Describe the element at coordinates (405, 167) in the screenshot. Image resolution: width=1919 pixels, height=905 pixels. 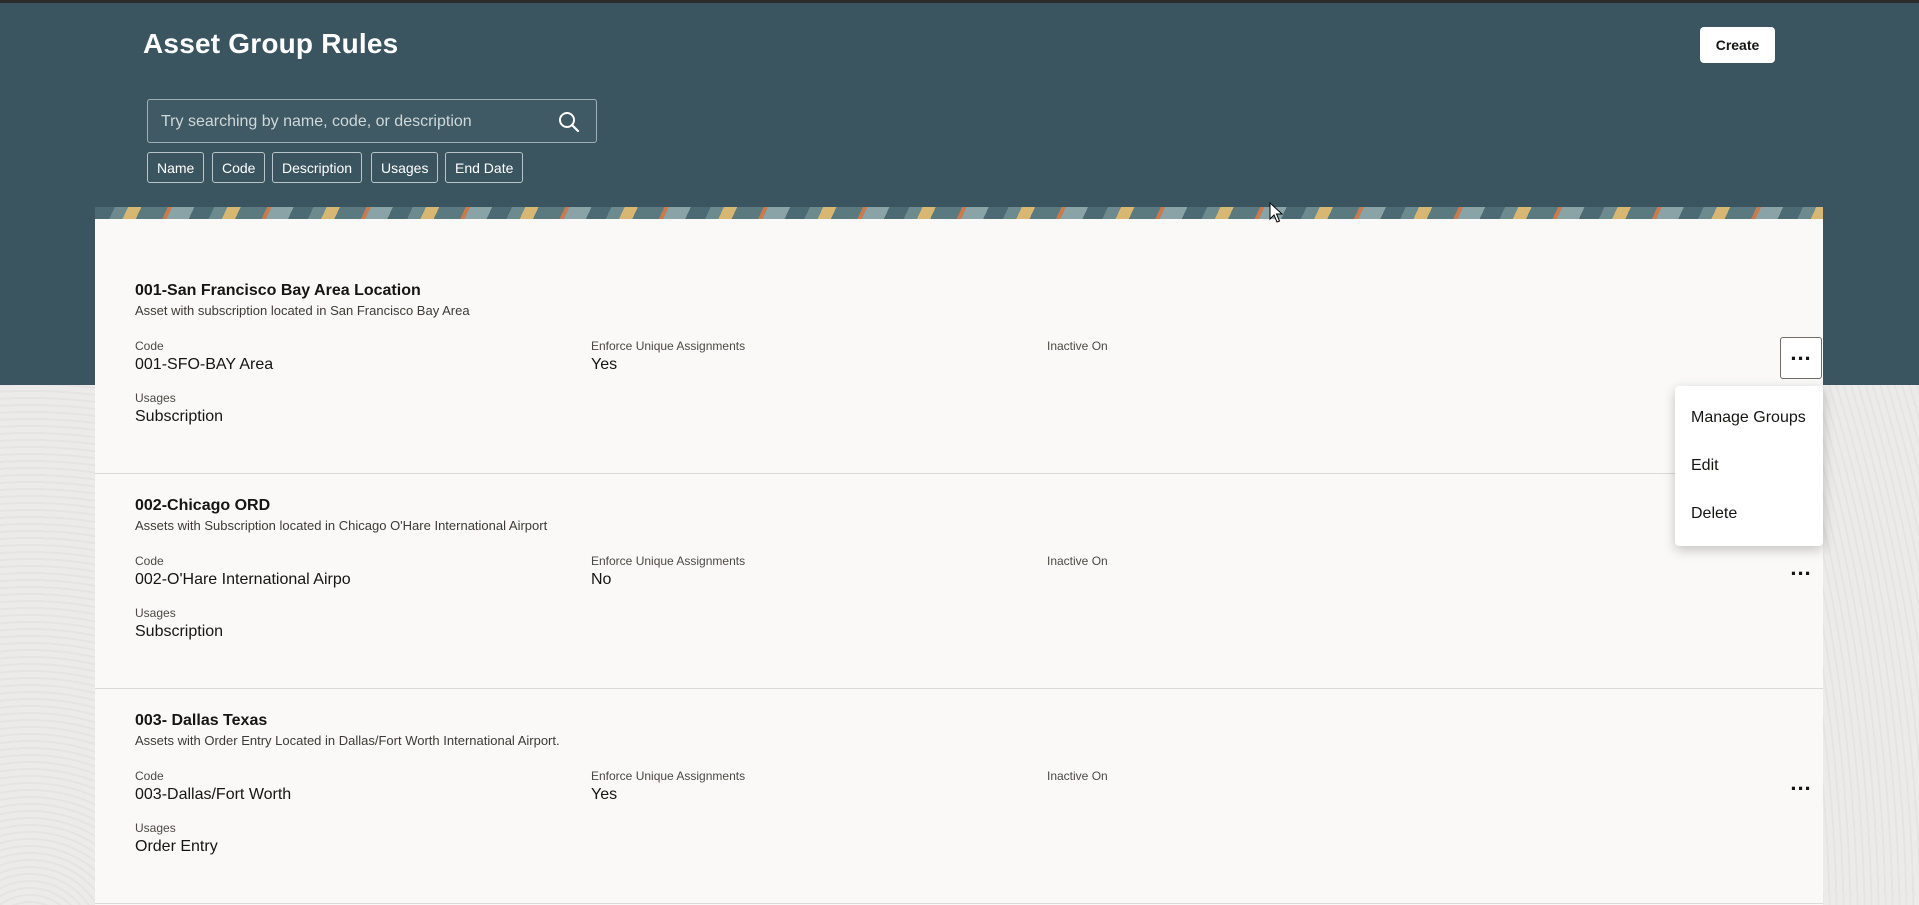
I see `filter-chip-usages: Usages` at that location.